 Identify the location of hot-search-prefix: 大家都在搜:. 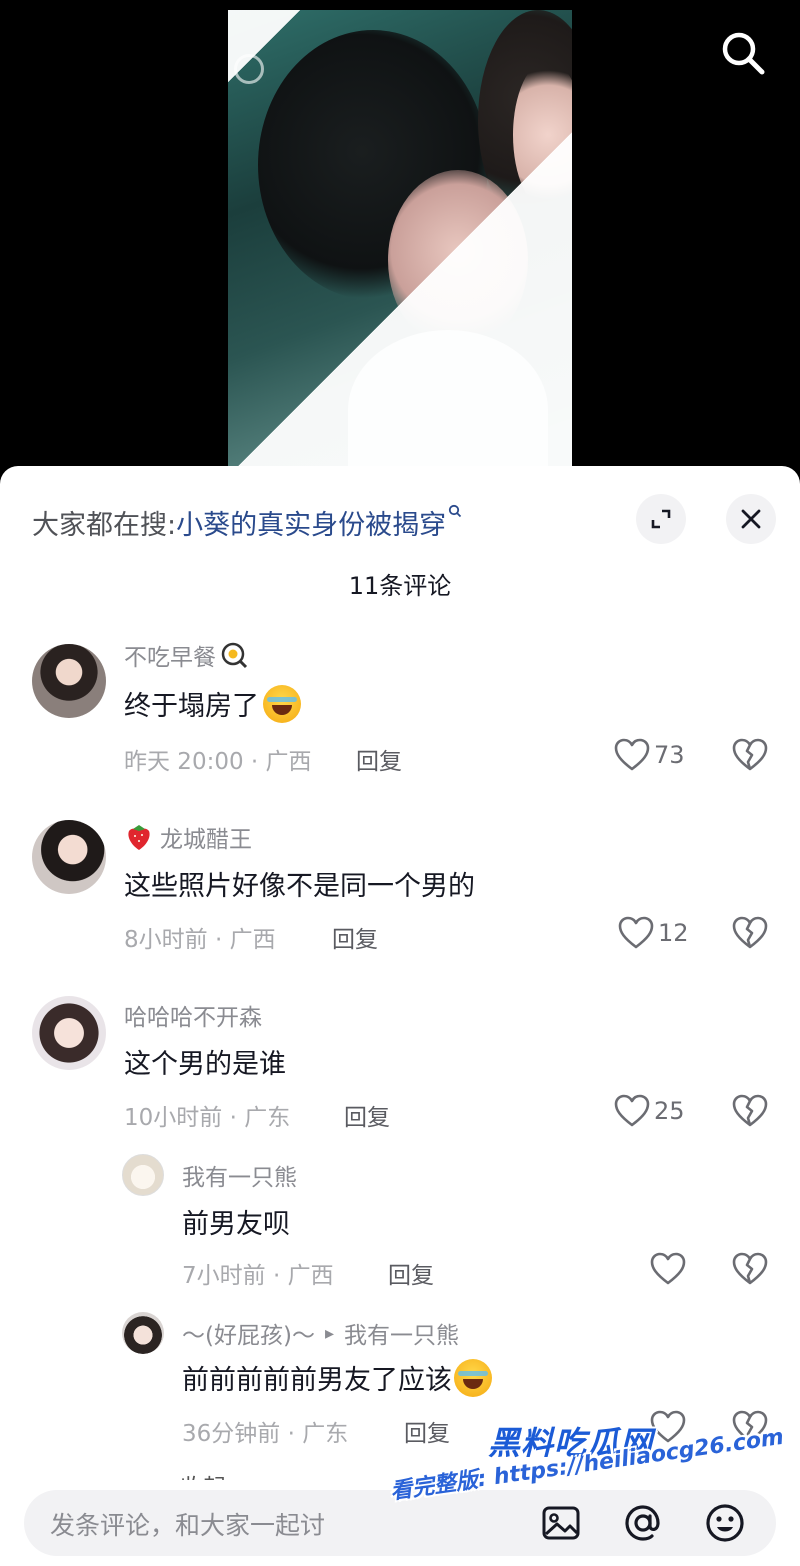
(104, 525).